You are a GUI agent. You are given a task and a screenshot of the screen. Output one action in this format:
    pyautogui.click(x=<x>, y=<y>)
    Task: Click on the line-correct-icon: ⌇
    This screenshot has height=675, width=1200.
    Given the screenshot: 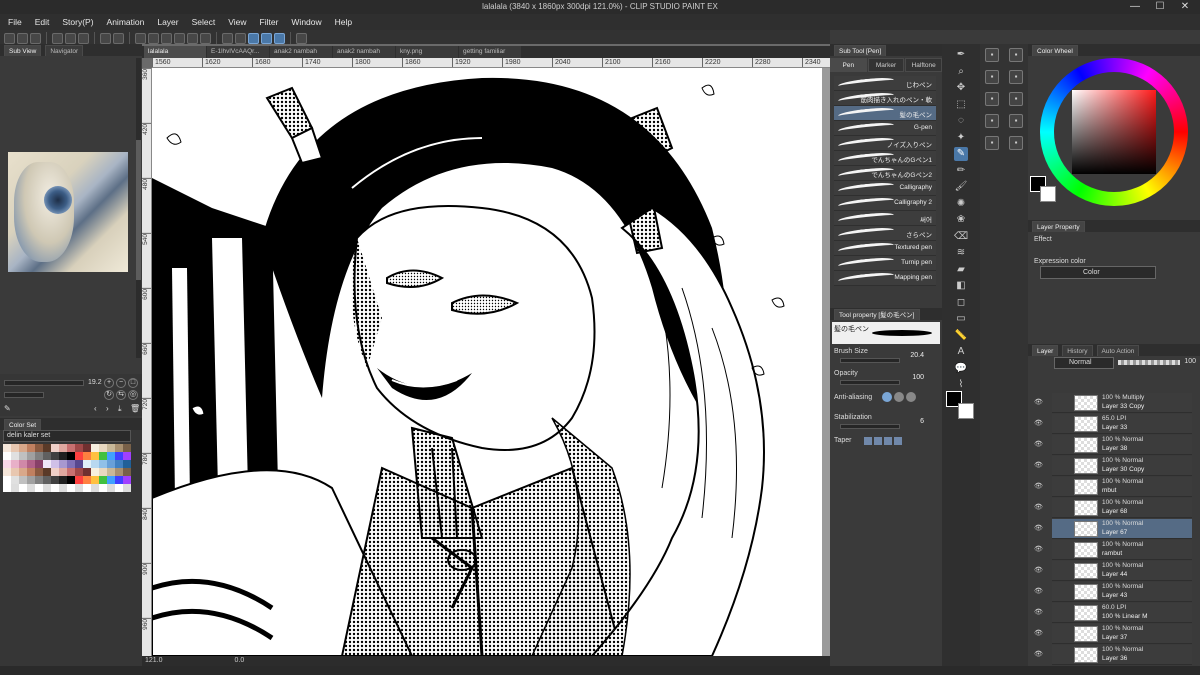 What is the action you would take?
    pyautogui.click(x=961, y=385)
    